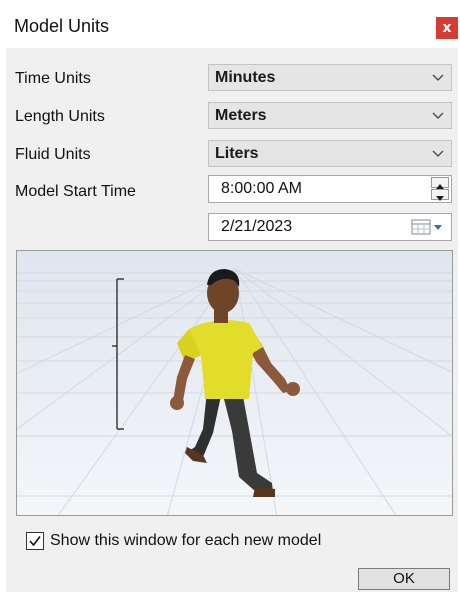 The image size is (460, 595). Describe the element at coordinates (440, 183) in the screenshot. I see `spin-up-button` at that location.